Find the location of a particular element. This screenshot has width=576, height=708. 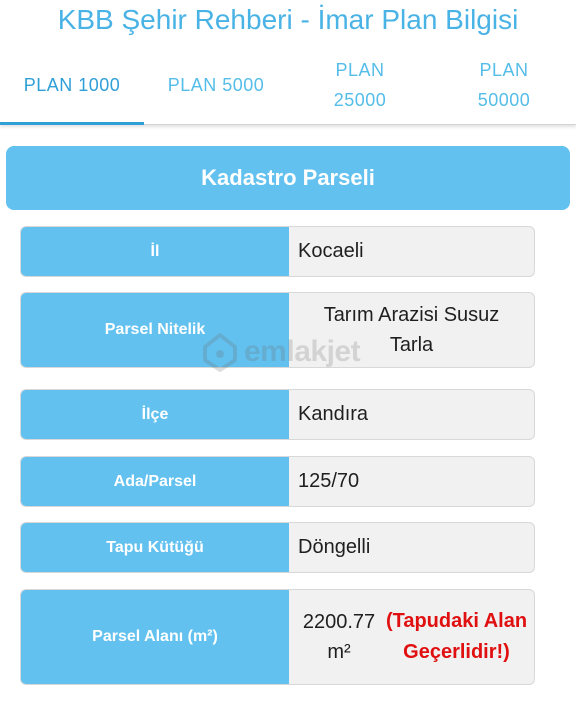

app-title: KBB Şehir Rehberi - İmar Plan Bilgisi is located at coordinates (288, 19).